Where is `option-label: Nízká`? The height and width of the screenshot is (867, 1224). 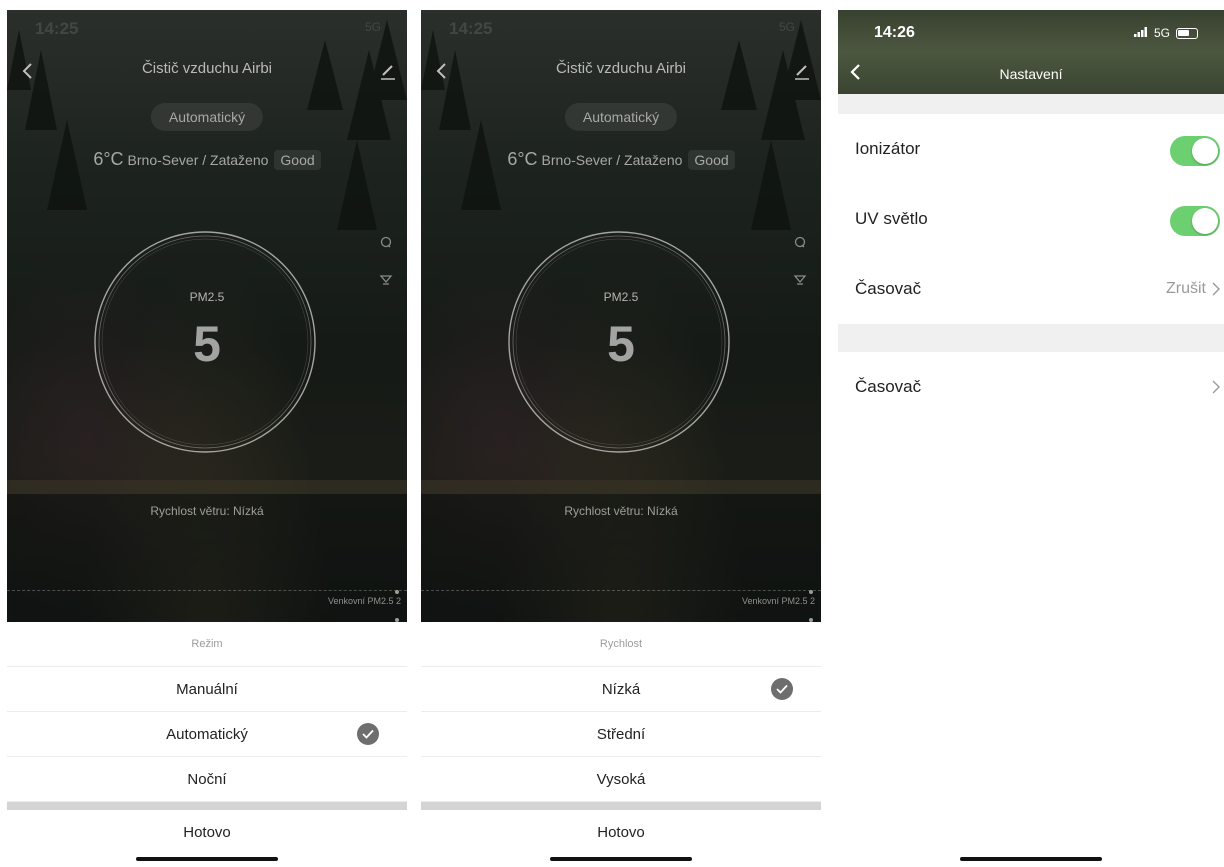
option-label: Nízká is located at coordinates (621, 689).